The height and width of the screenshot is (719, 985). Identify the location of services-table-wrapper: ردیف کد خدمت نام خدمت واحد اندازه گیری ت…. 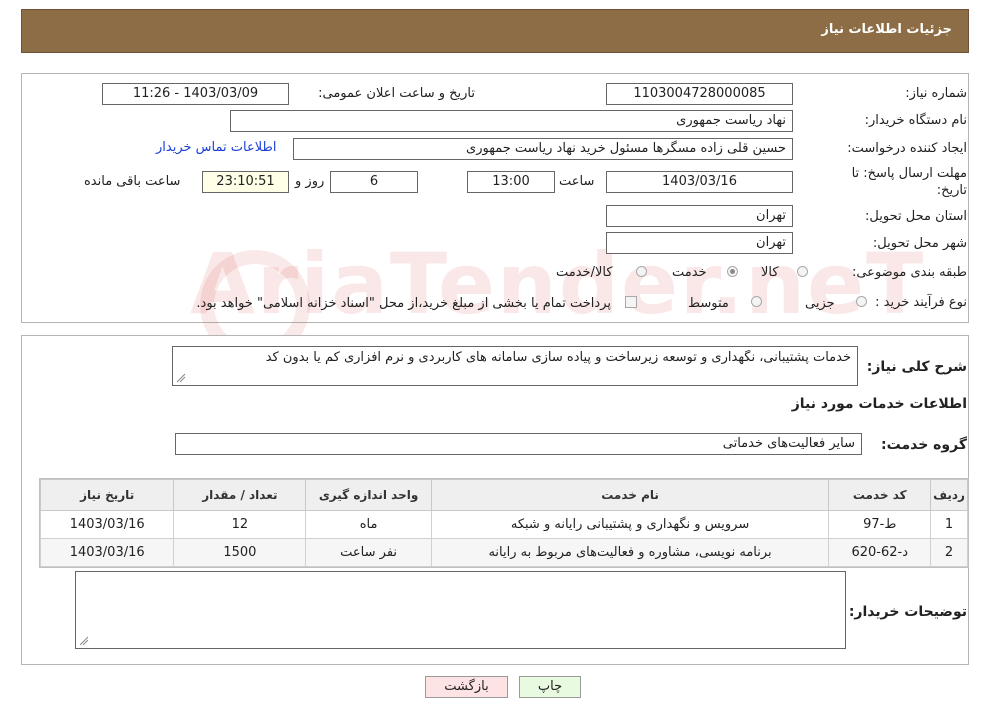
(504, 523).